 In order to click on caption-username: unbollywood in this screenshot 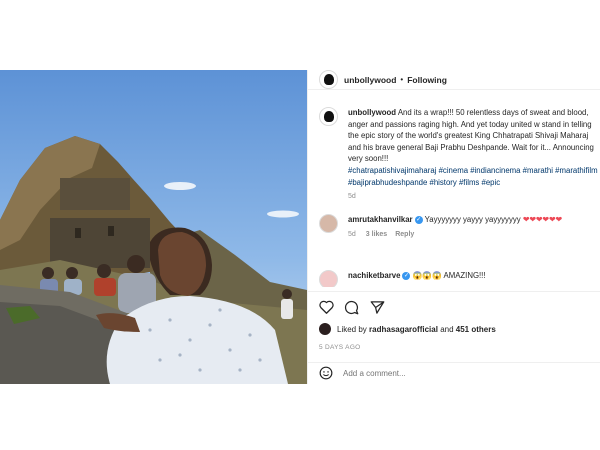, I will do `click(372, 112)`.